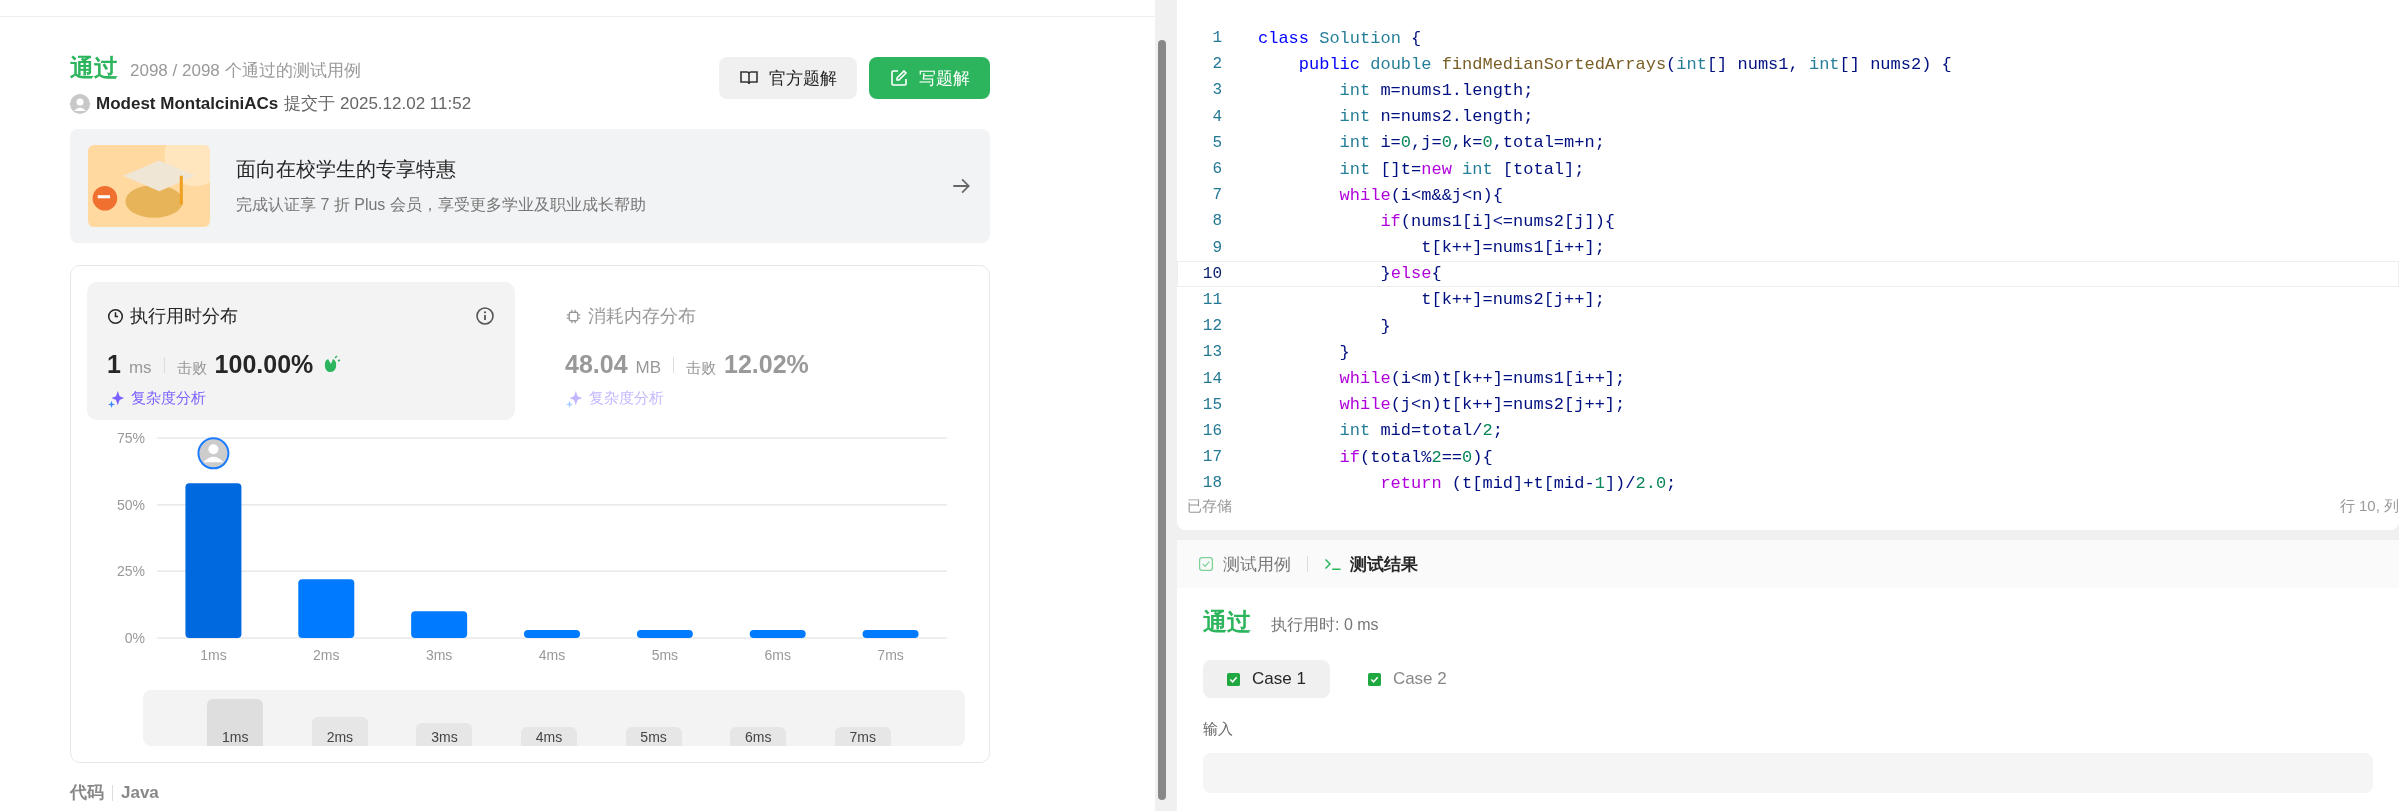 This screenshot has height=811, width=2399. What do you see at coordinates (1340, 38) in the screenshot?
I see `code-line: class Solution {` at bounding box center [1340, 38].